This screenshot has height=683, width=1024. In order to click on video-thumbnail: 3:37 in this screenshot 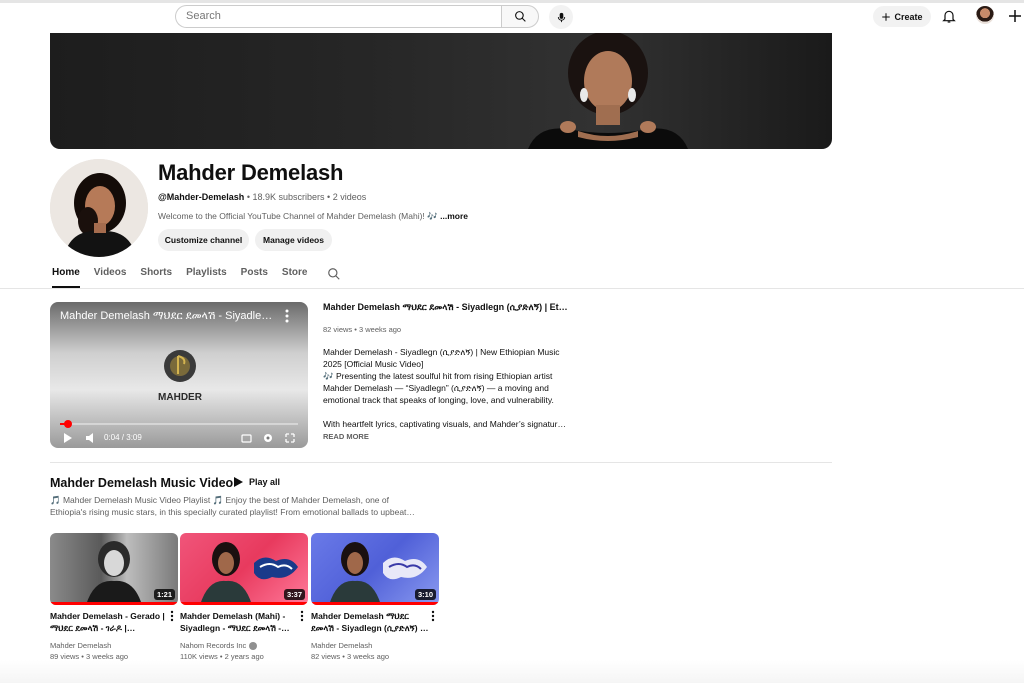, I will do `click(244, 569)`.